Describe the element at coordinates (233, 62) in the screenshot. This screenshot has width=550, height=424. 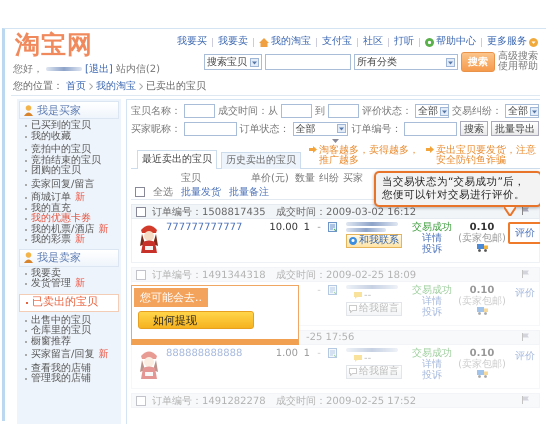
I see `search-scope-dropdown: 搜索宝贝` at that location.